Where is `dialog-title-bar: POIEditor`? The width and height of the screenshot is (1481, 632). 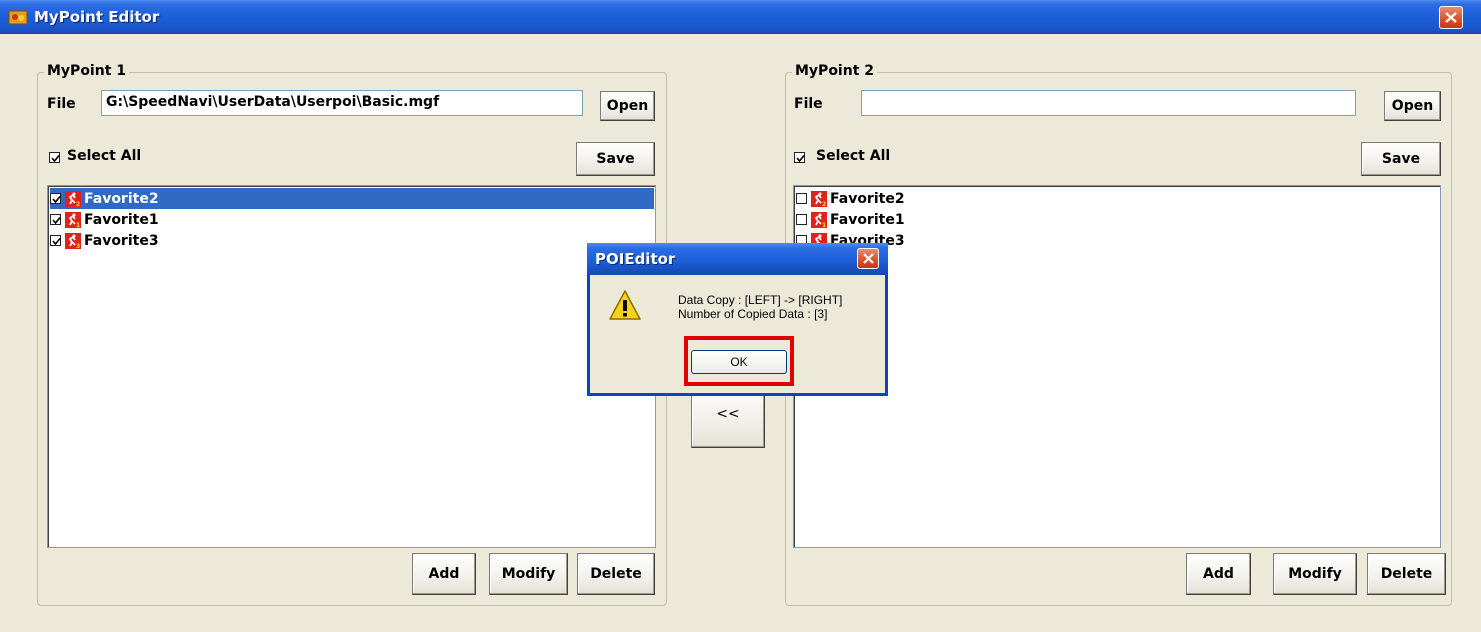
dialog-title-bar: POIEditor is located at coordinates (737, 259).